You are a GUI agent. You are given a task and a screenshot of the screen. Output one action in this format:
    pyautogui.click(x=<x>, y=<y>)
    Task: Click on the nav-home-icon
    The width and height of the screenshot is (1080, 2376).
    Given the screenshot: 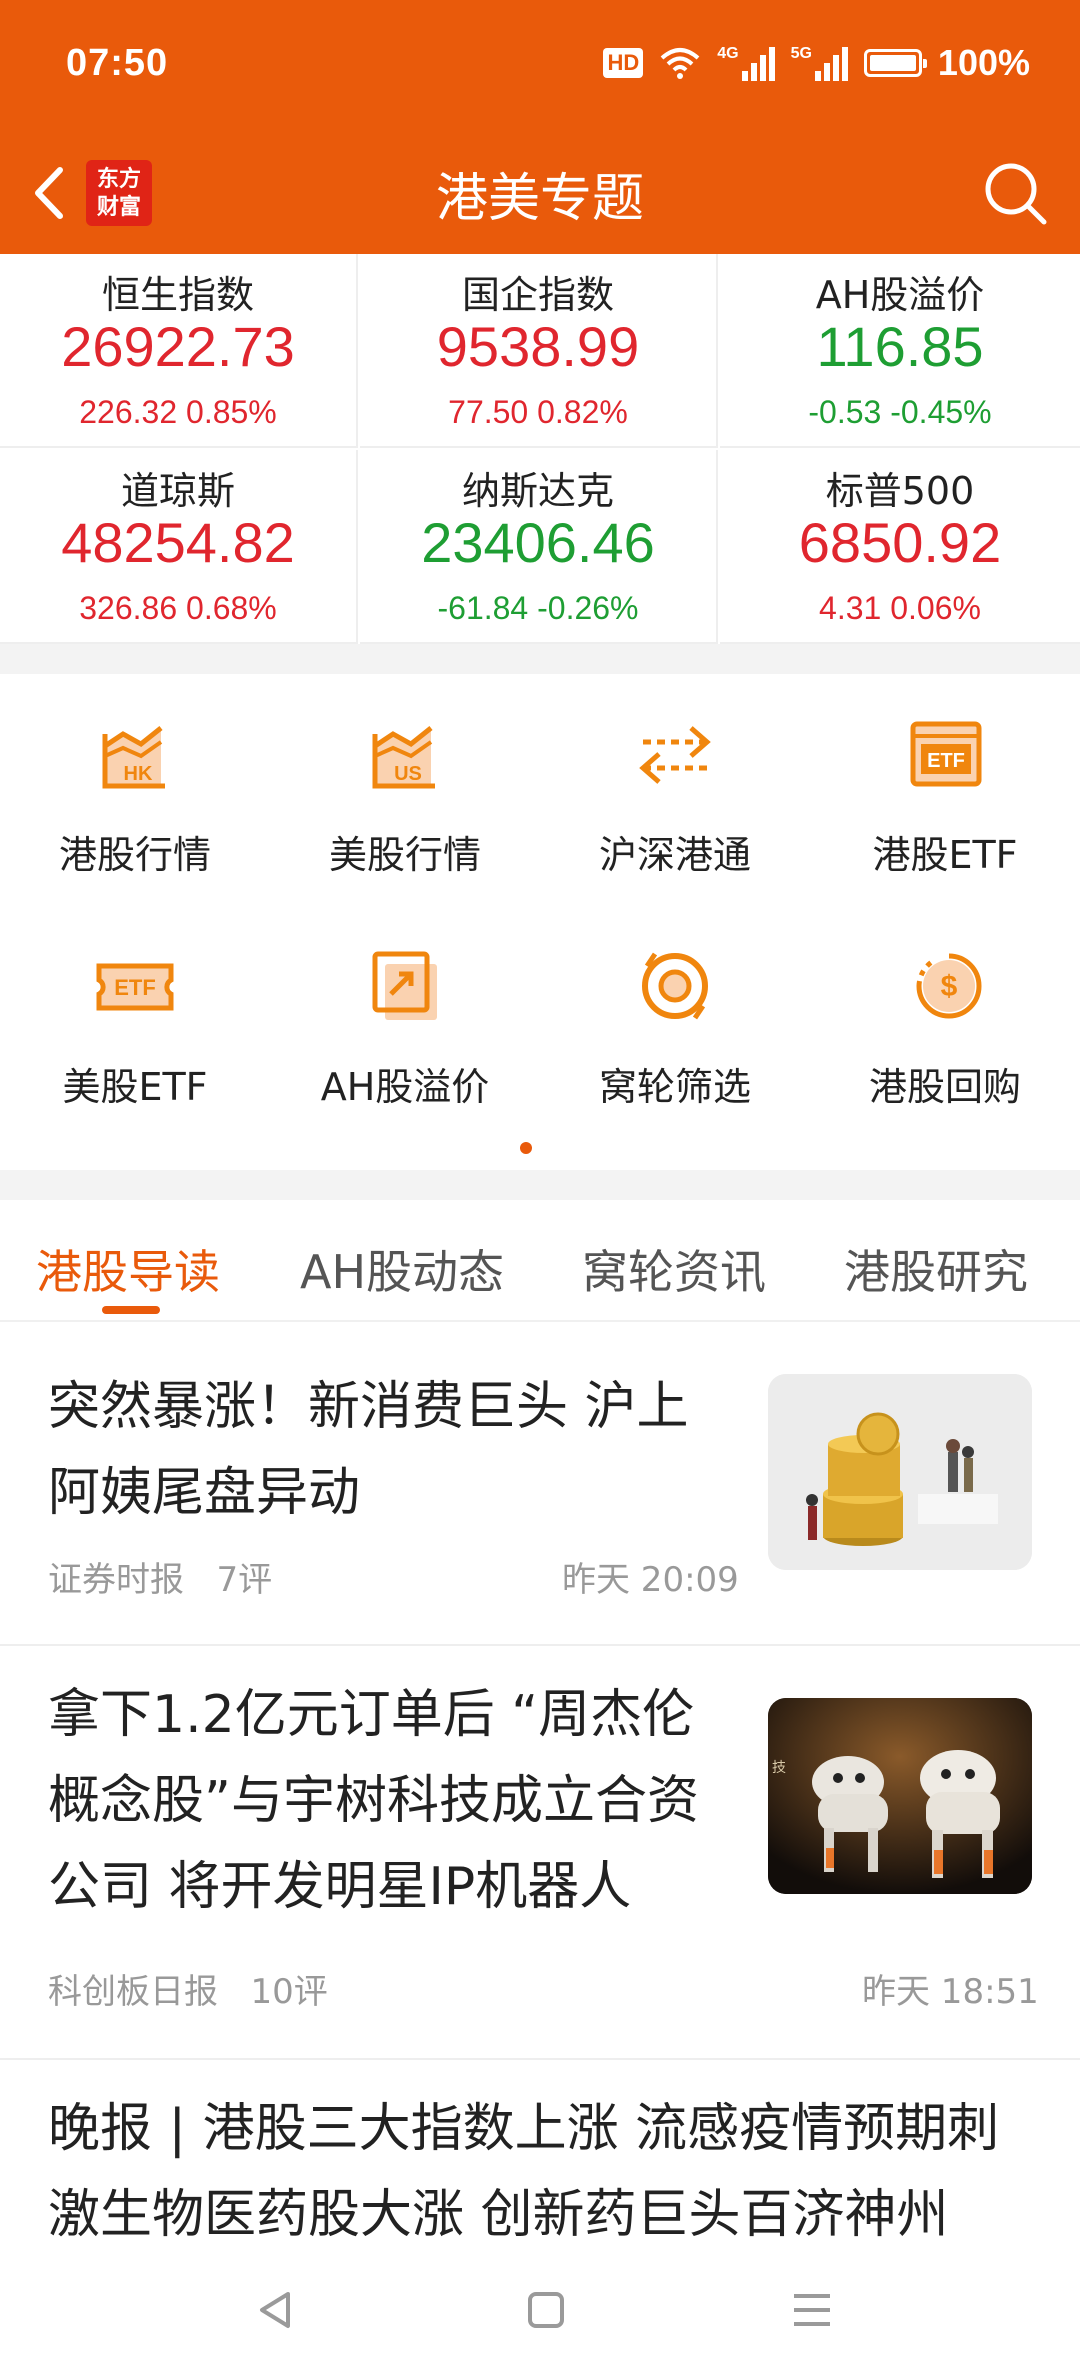 What is the action you would take?
    pyautogui.click(x=546, y=2310)
    